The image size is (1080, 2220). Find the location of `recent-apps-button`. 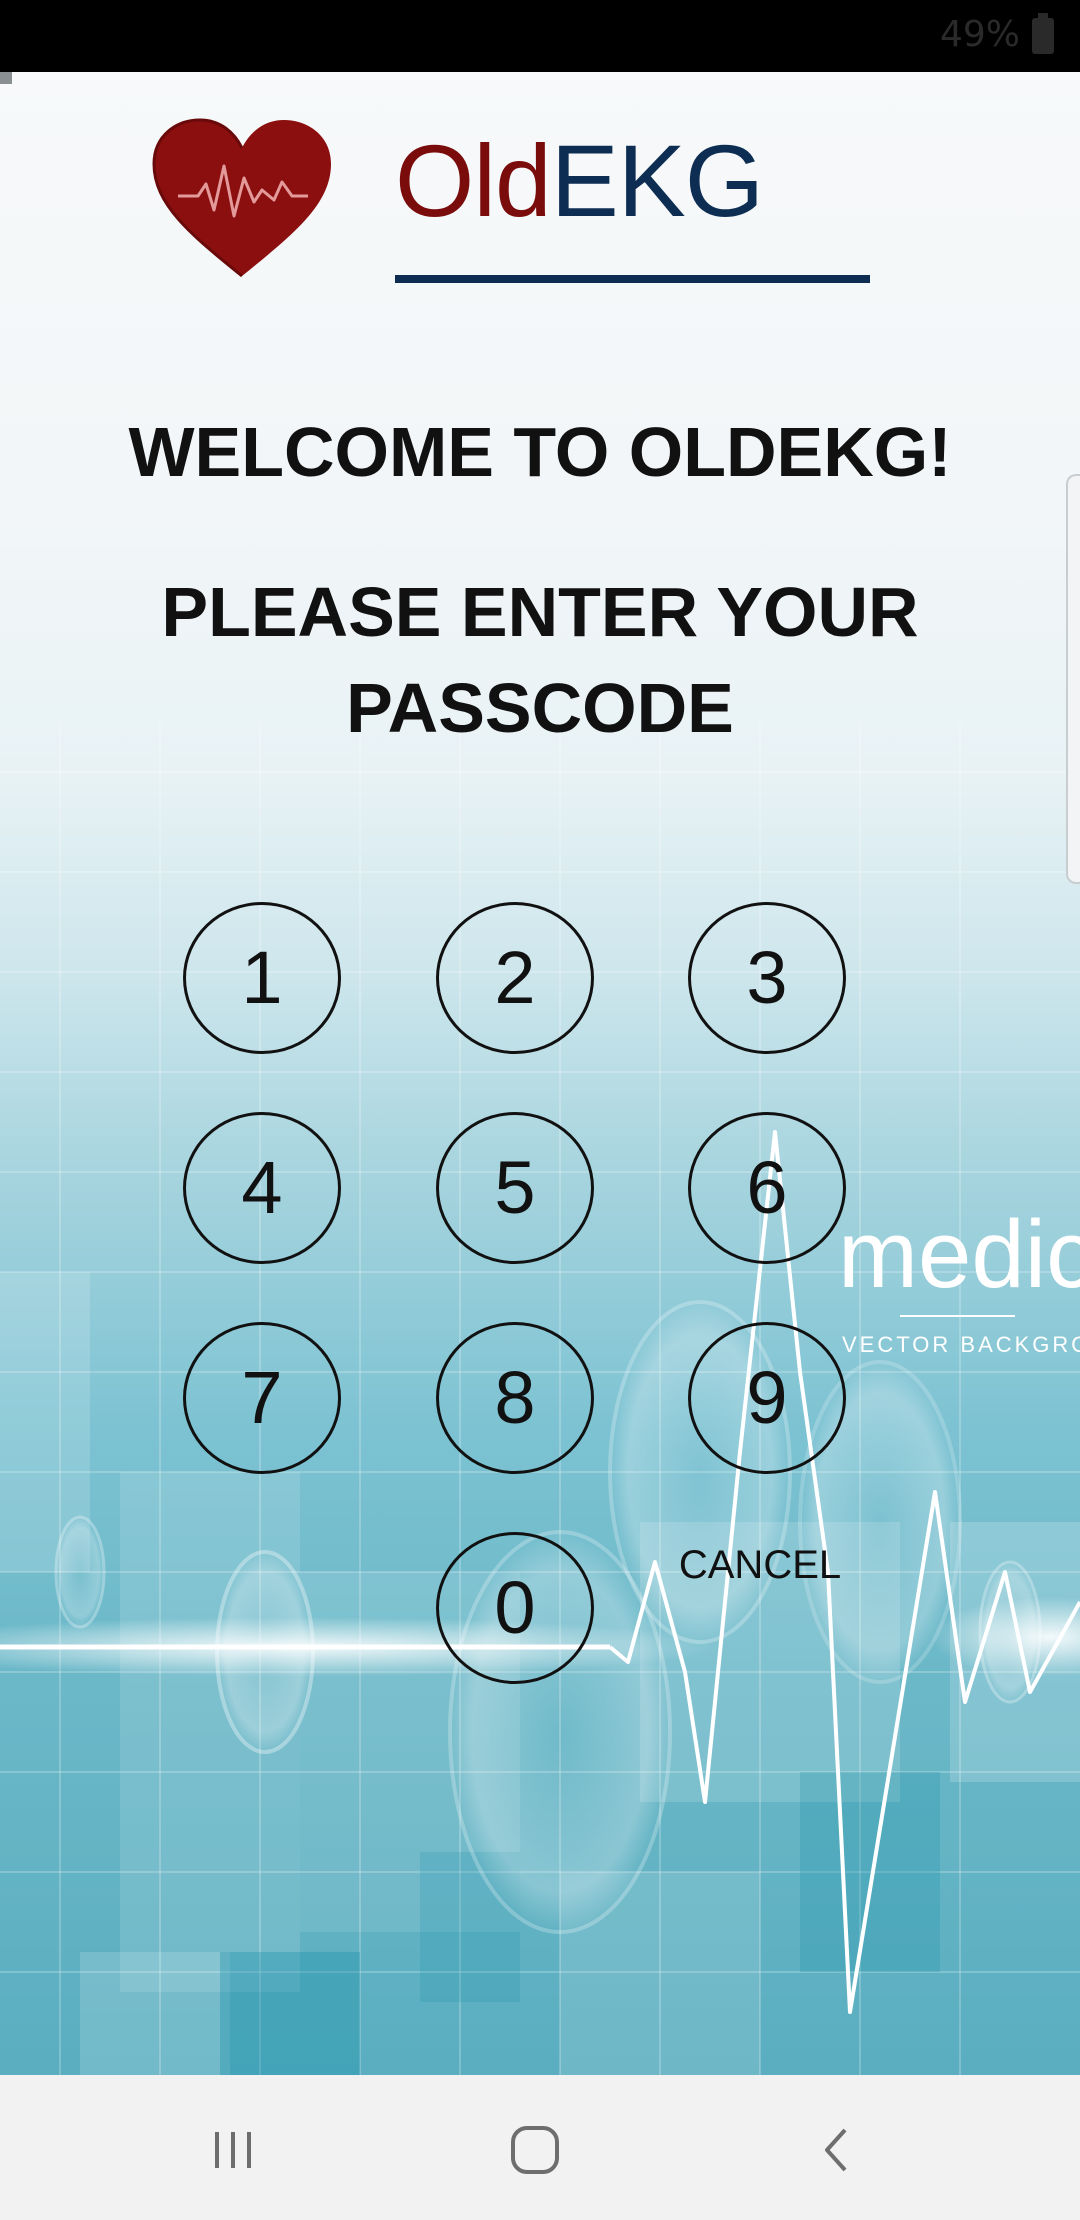

recent-apps-button is located at coordinates (233, 2150).